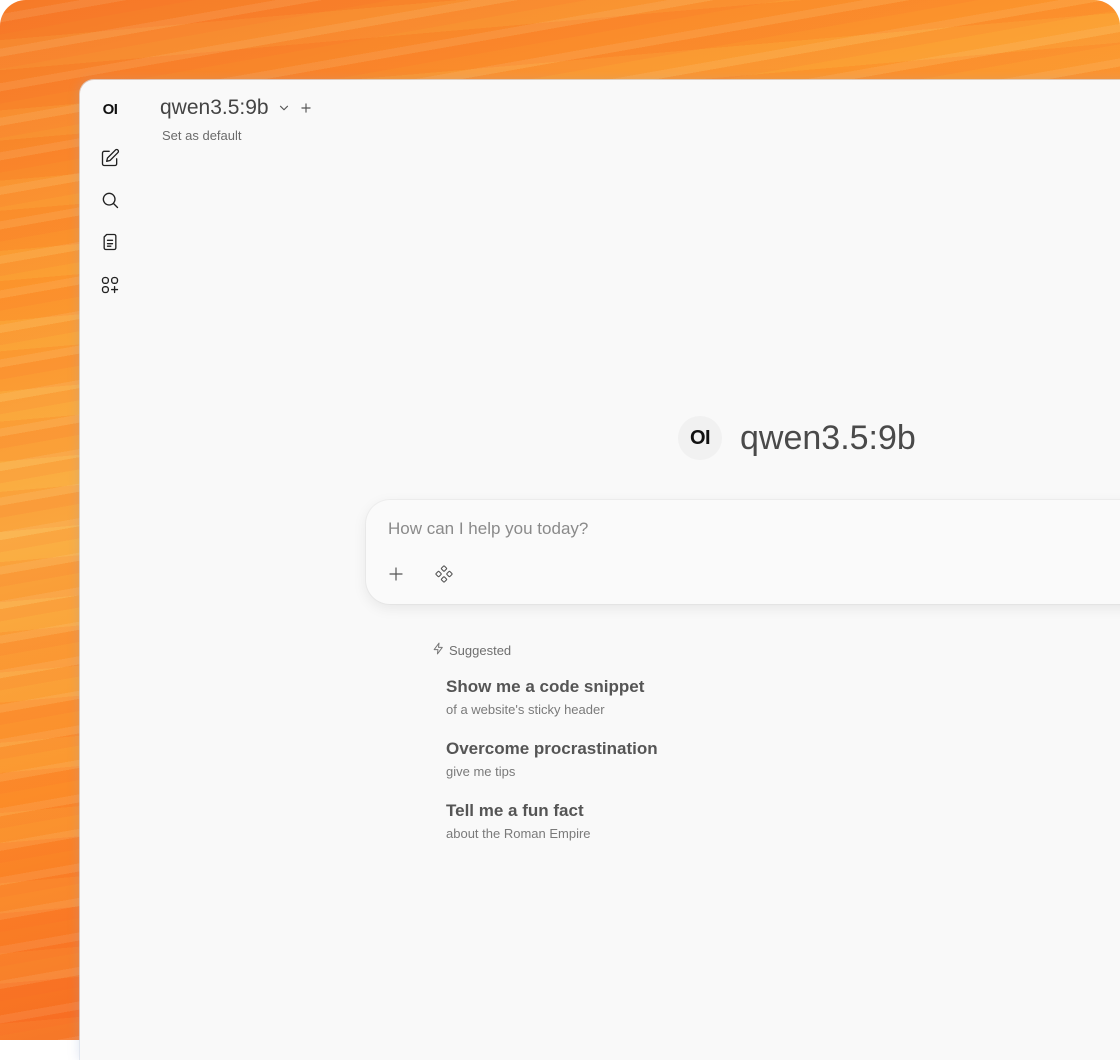  I want to click on suggestion-subtitle: about the Roman Empire, so click(518, 833).